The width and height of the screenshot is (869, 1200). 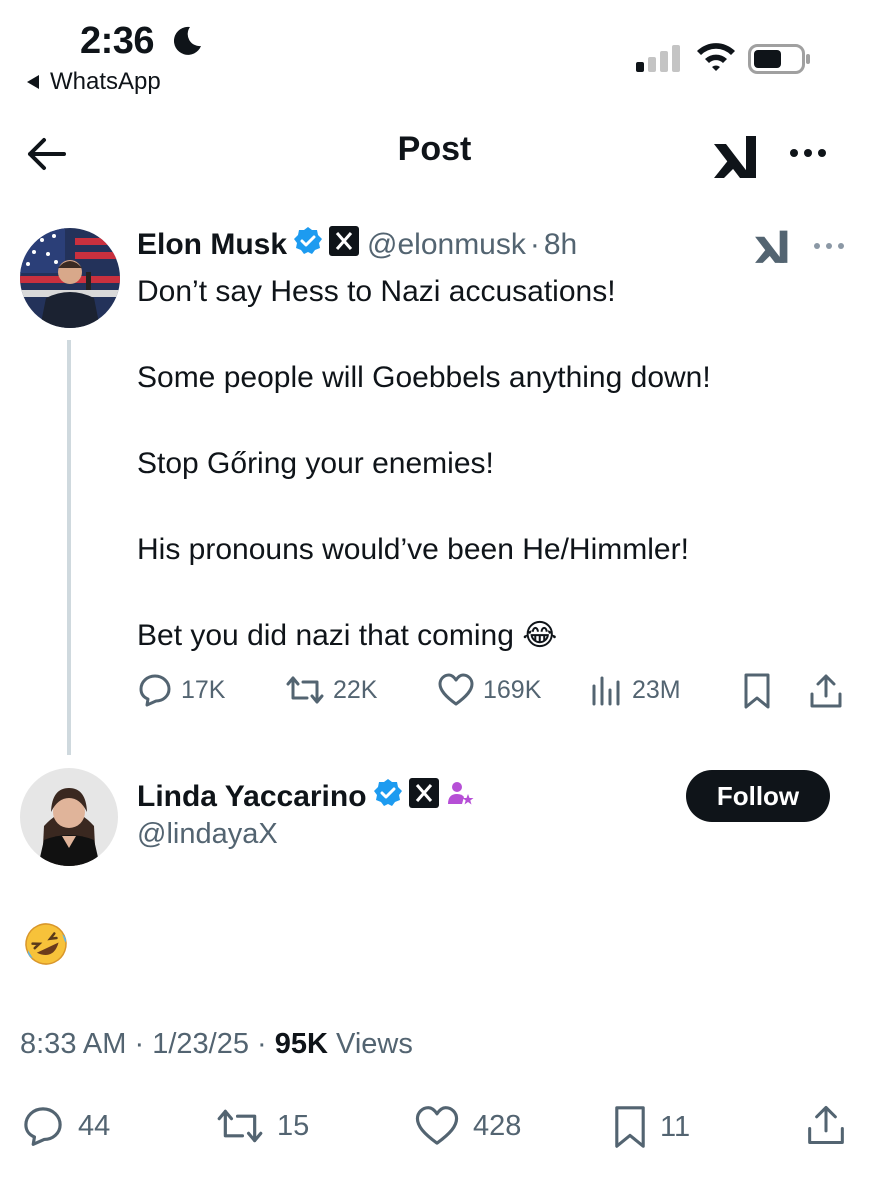 What do you see at coordinates (105, 81) in the screenshot?
I see `back-app-label: WhatsApp` at bounding box center [105, 81].